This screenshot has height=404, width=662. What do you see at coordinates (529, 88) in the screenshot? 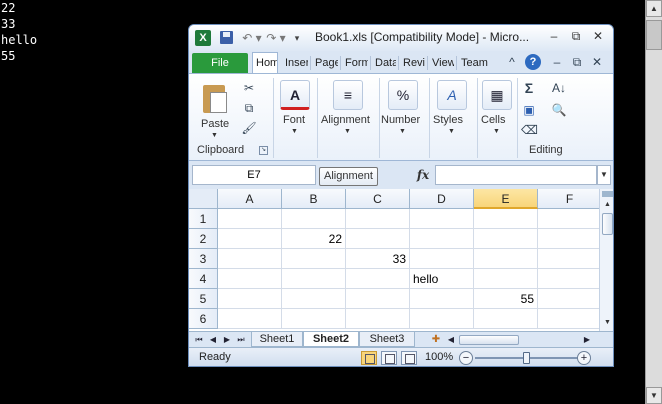
I see `autosum-icon: Σ` at bounding box center [529, 88].